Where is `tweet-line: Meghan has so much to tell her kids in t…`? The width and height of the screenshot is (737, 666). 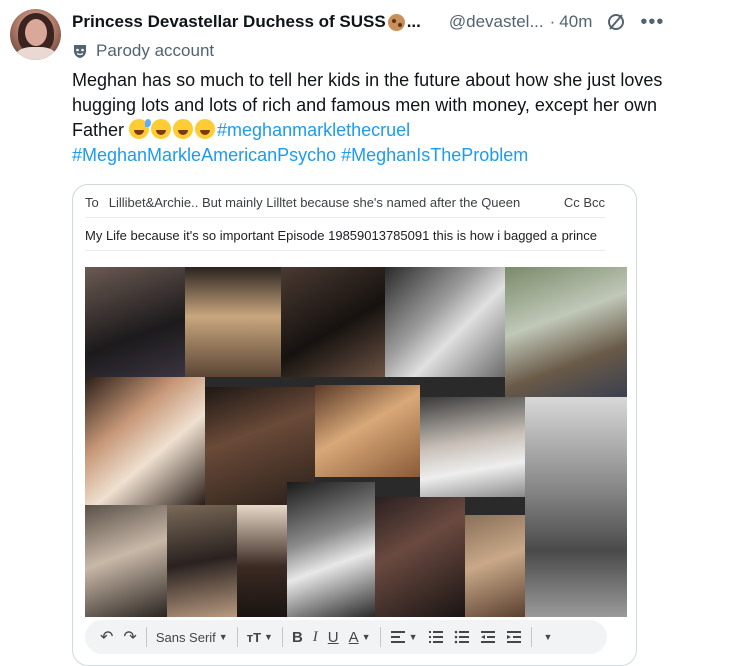 tweet-line: Meghan has so much to tell her kids in t… is located at coordinates (367, 80).